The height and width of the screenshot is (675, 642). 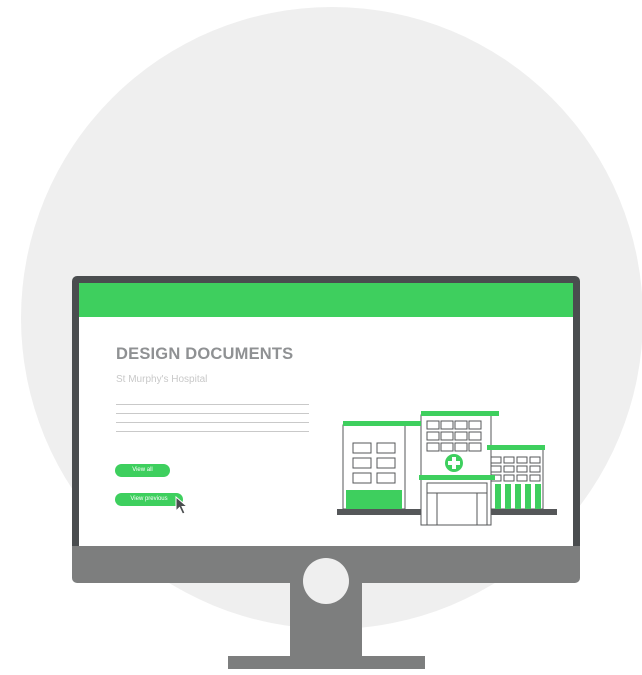 What do you see at coordinates (149, 499) in the screenshot?
I see `view-previous-button: View previous` at bounding box center [149, 499].